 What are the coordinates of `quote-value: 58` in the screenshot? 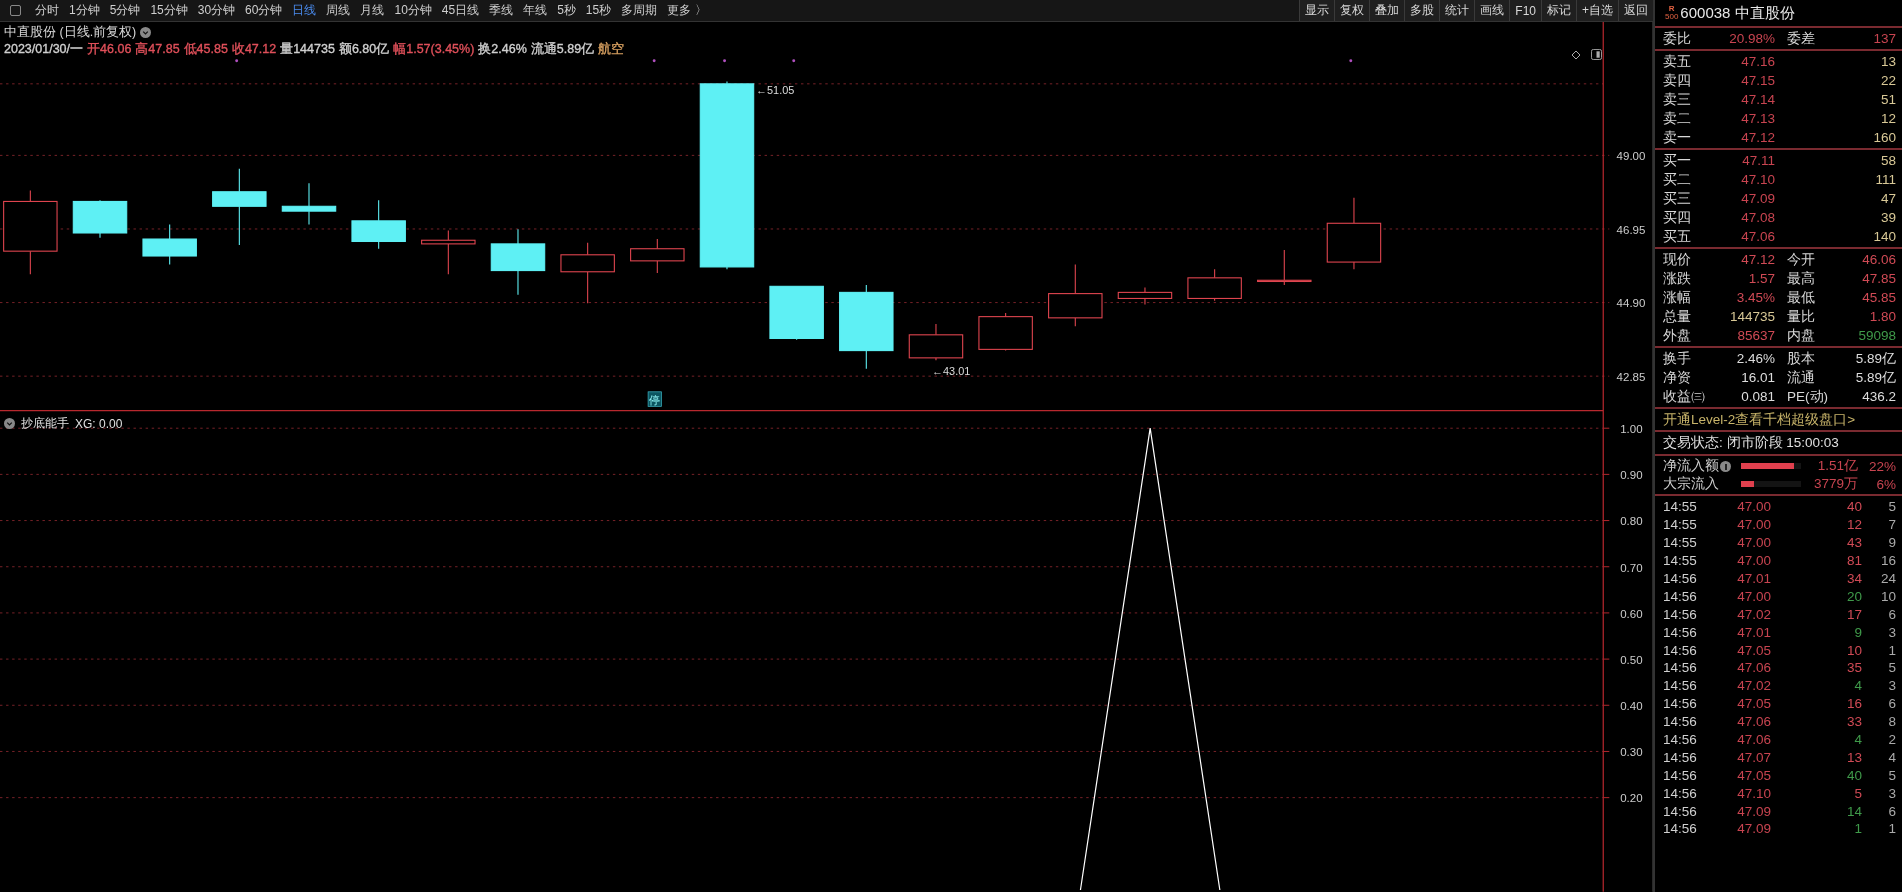 It's located at (1887, 160).